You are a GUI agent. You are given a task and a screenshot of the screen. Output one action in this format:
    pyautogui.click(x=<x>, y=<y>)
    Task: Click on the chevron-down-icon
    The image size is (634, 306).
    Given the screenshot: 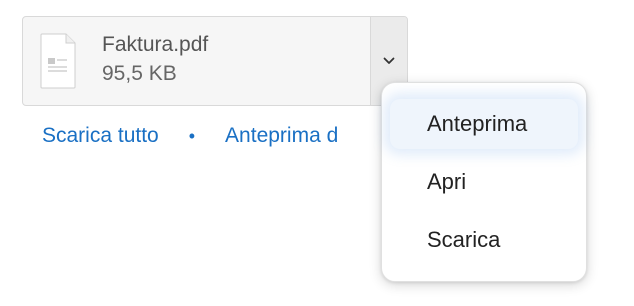 What is the action you would take?
    pyautogui.click(x=389, y=60)
    